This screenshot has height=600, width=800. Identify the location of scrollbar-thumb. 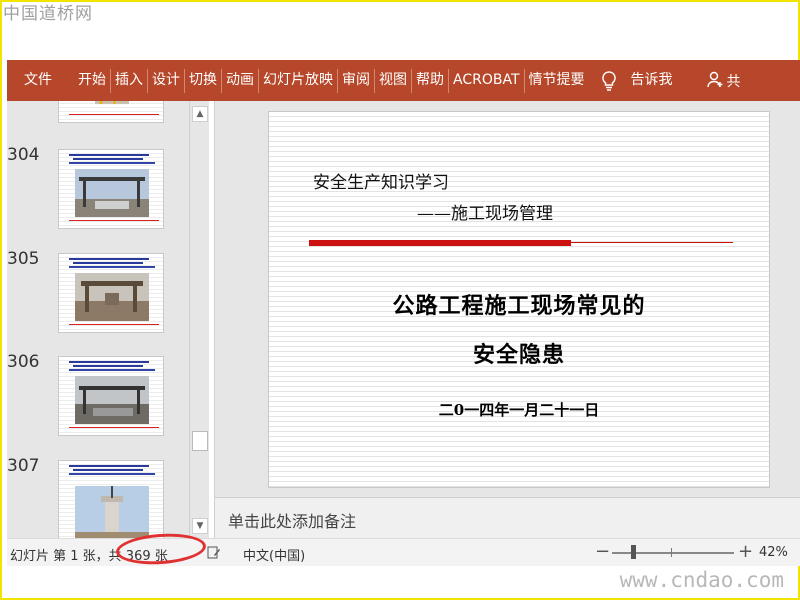
(200, 441).